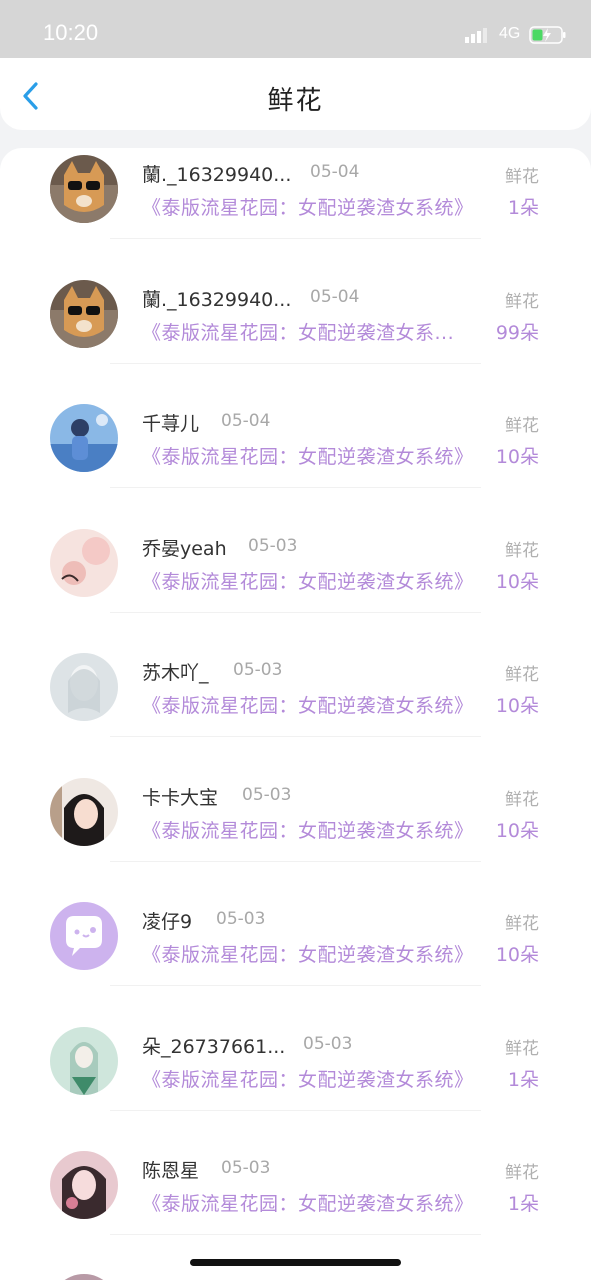 This screenshot has height=1280, width=591. Describe the element at coordinates (175, 671) in the screenshot. I see `user-name: 苏木吖_` at that location.